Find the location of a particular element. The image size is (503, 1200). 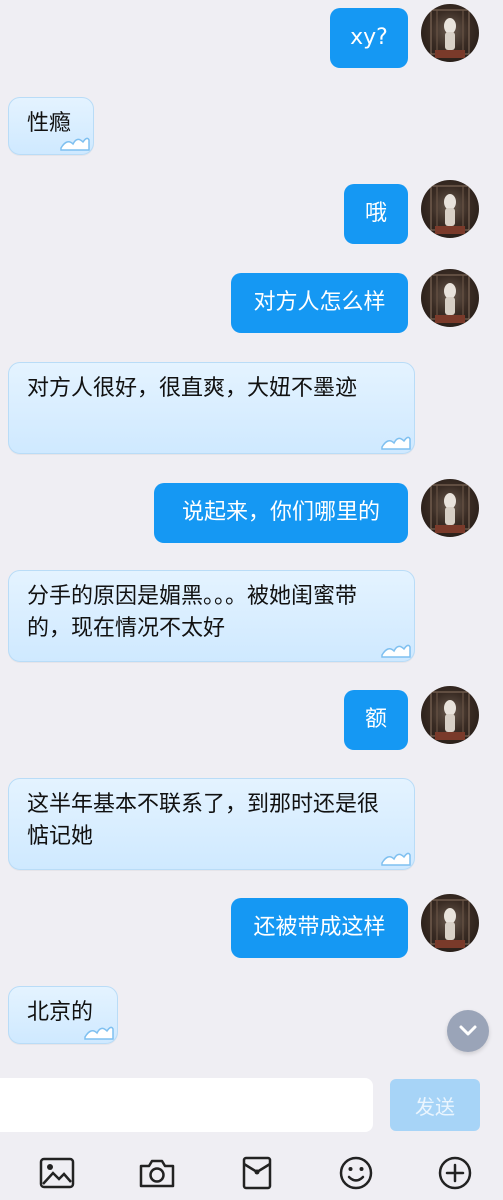

message-text: 分手的原因是媚黑。。。被她闺蜜带的，现在情况不太好 is located at coordinates (192, 612).